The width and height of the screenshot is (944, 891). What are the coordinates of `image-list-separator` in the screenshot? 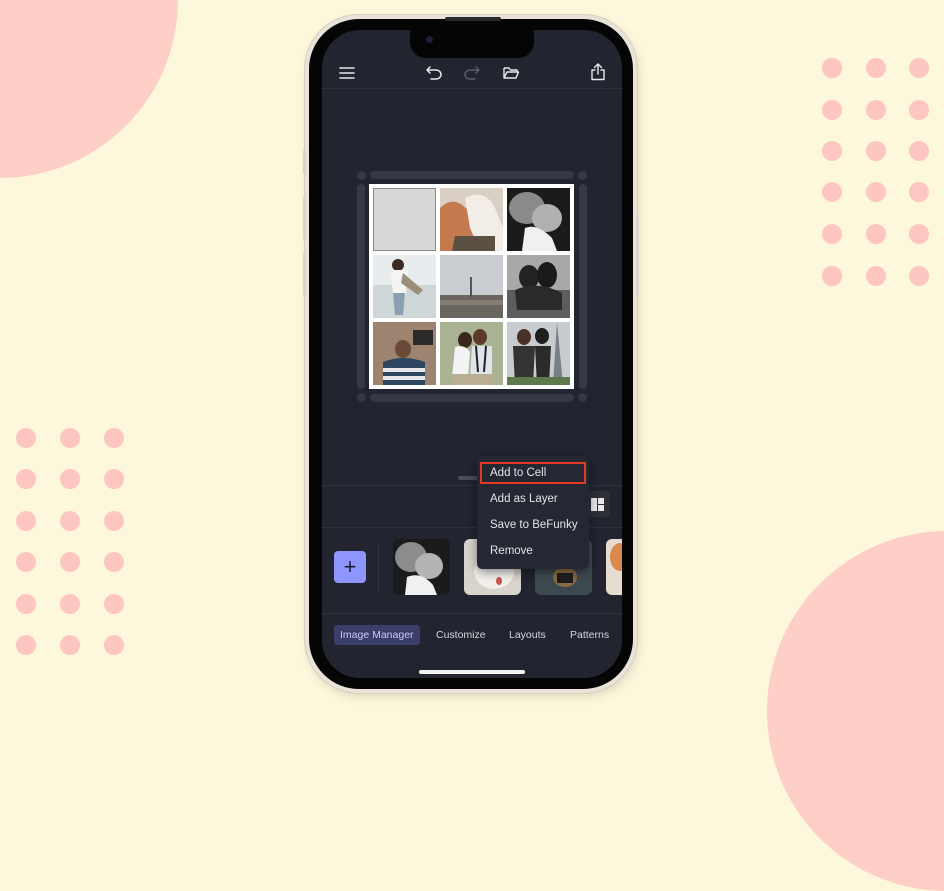 It's located at (378, 567).